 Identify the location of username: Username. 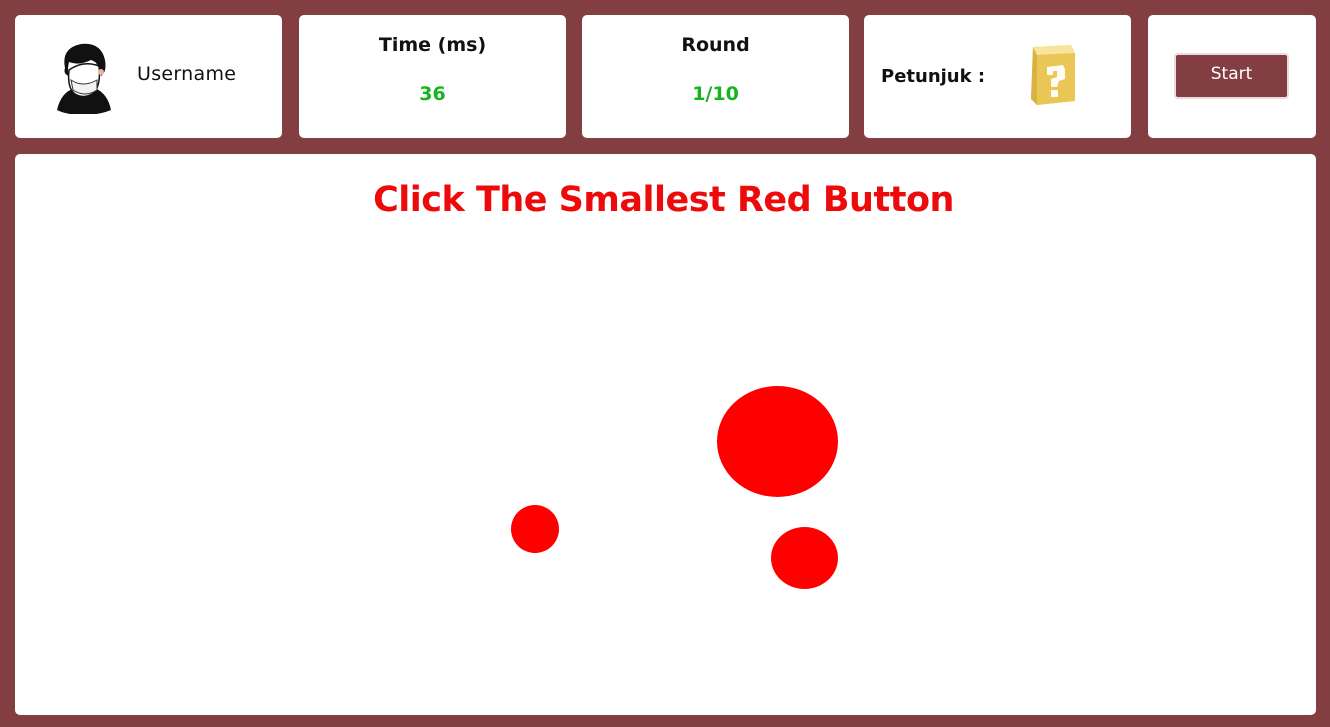
(187, 74).